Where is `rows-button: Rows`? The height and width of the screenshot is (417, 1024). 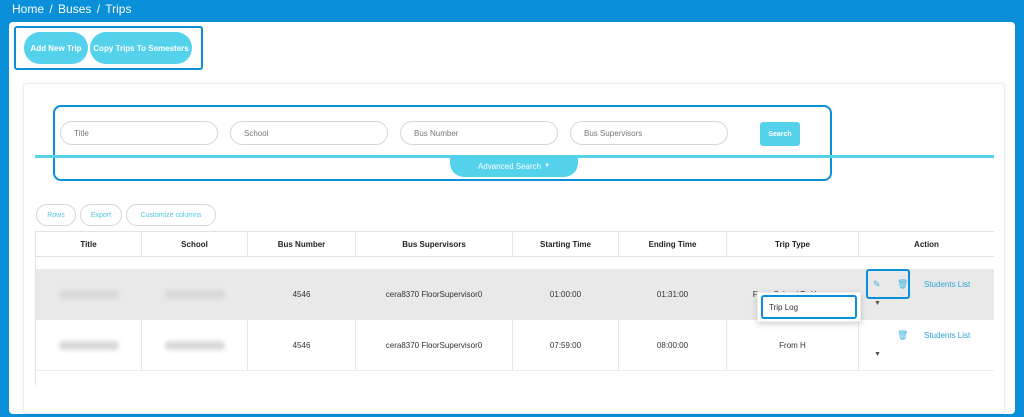 rows-button: Rows is located at coordinates (56, 215).